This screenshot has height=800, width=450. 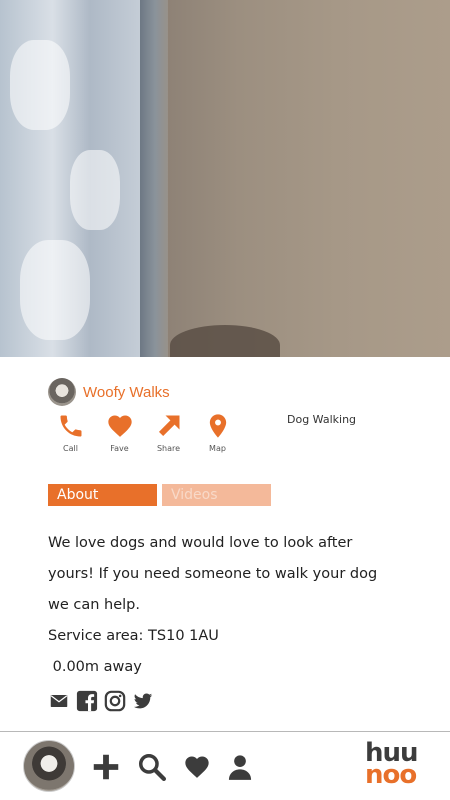 What do you see at coordinates (168, 448) in the screenshot?
I see `share-label: Share` at bounding box center [168, 448].